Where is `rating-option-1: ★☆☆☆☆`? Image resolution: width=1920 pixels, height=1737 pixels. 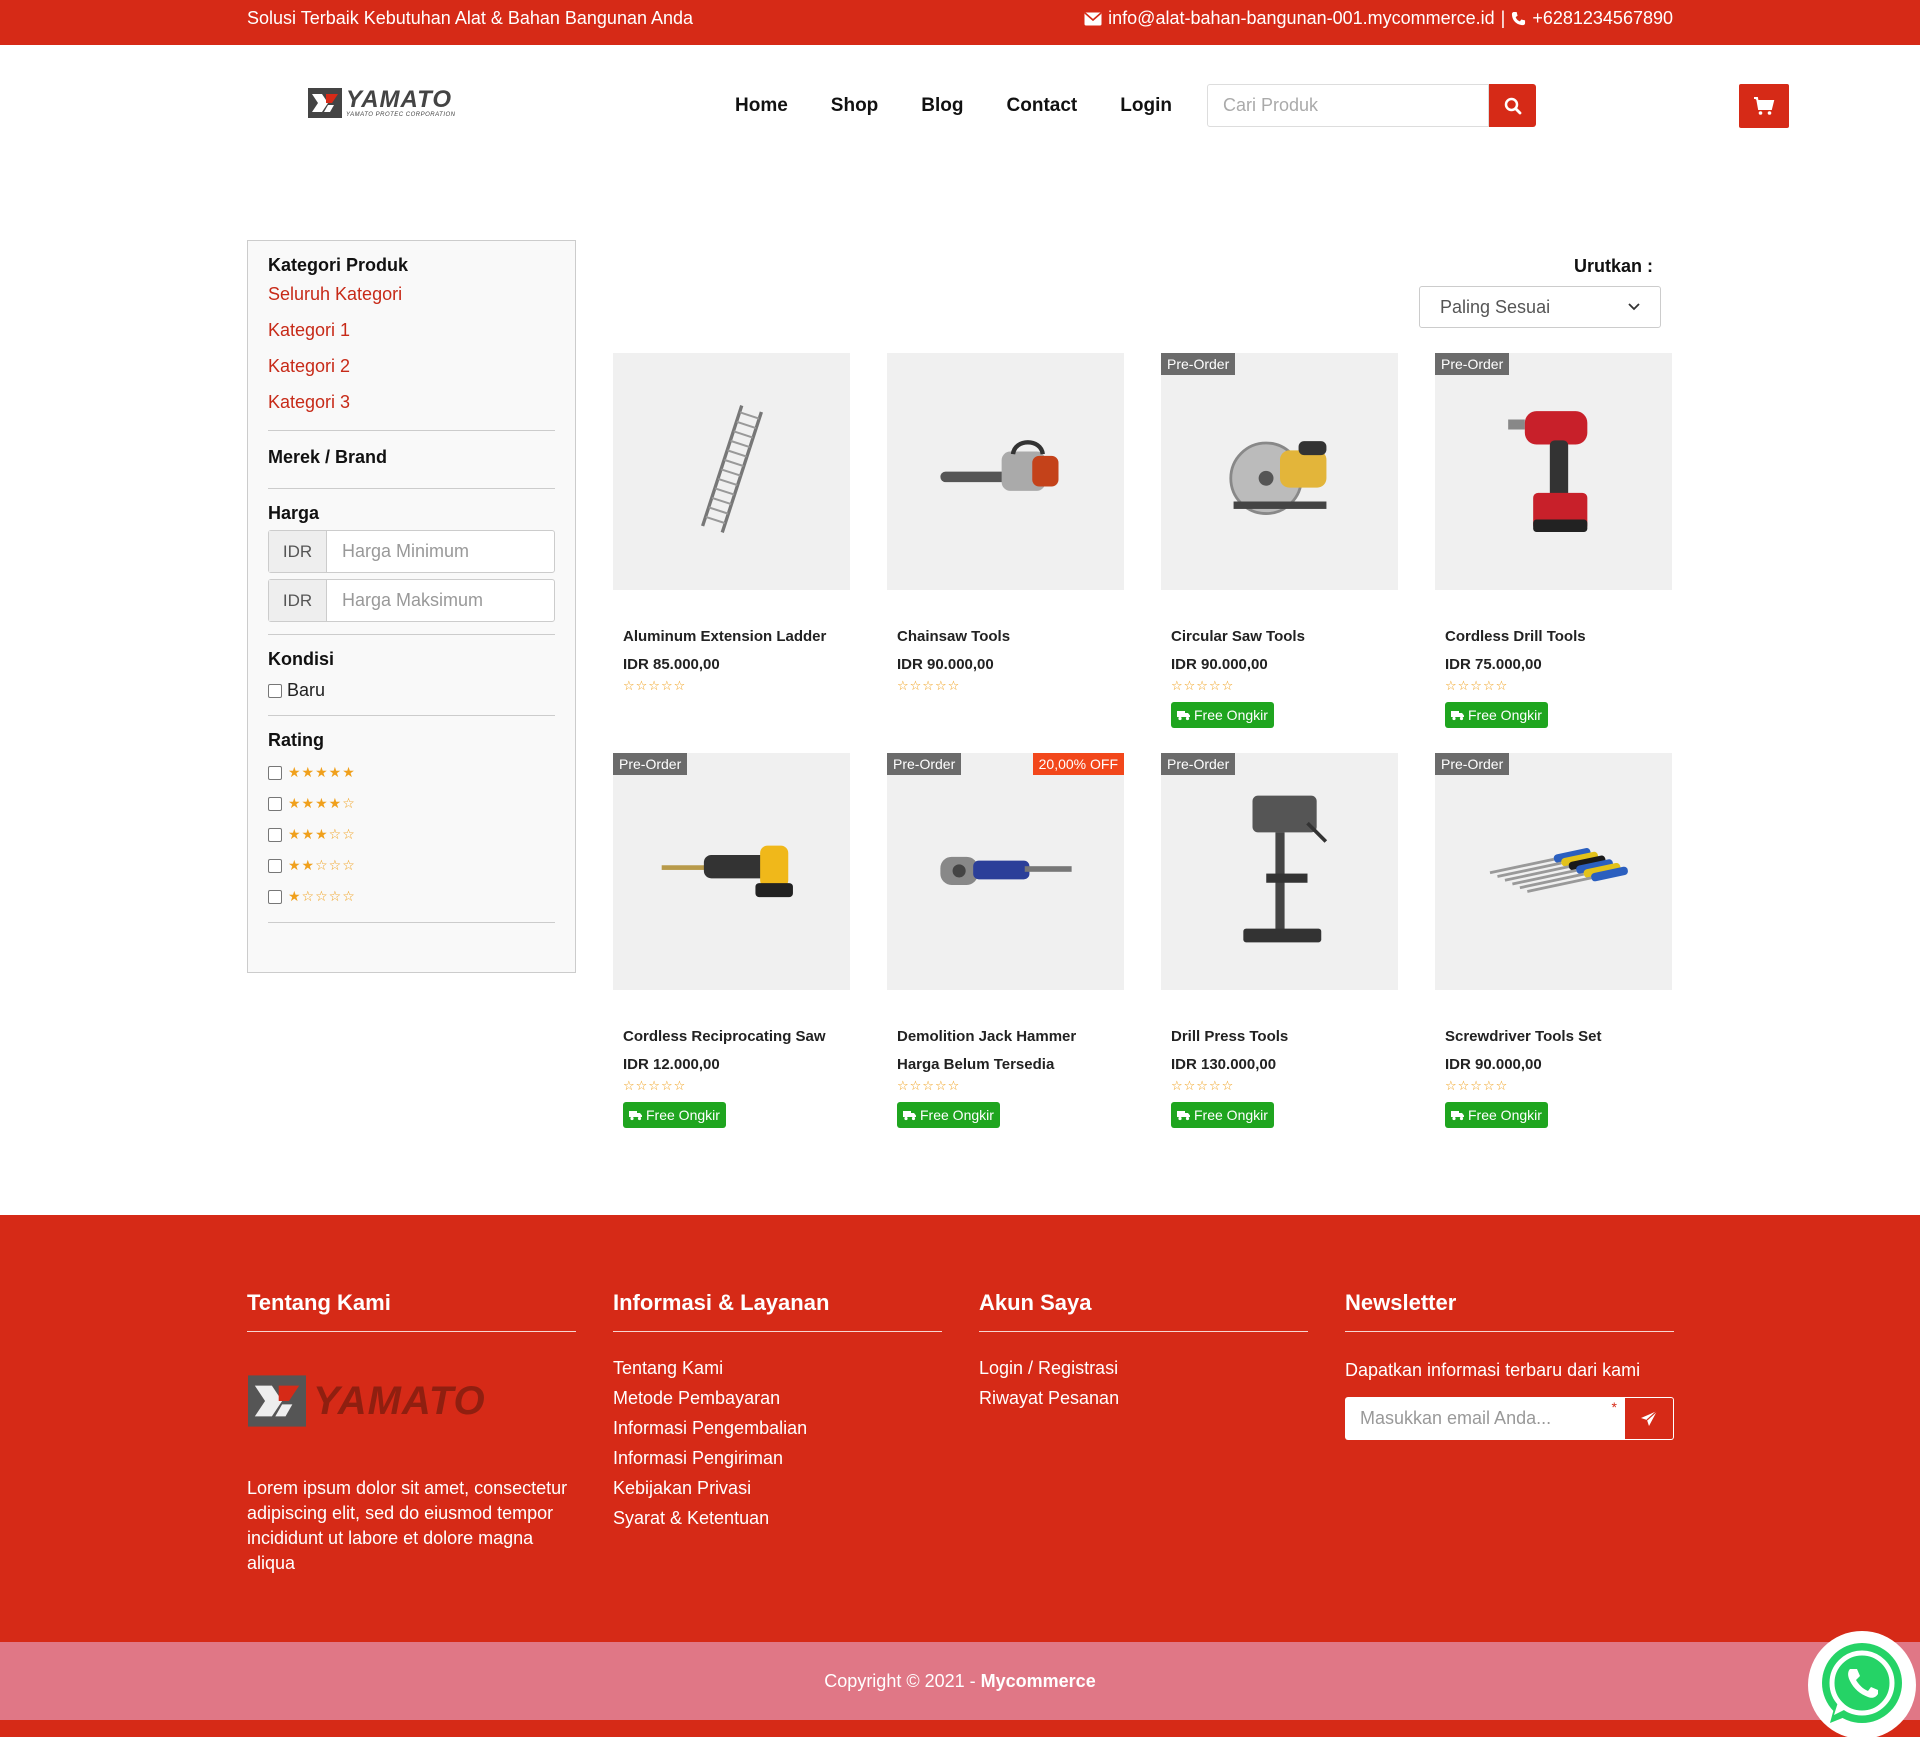
rating-option-1: ★☆☆☆☆ is located at coordinates (411, 896).